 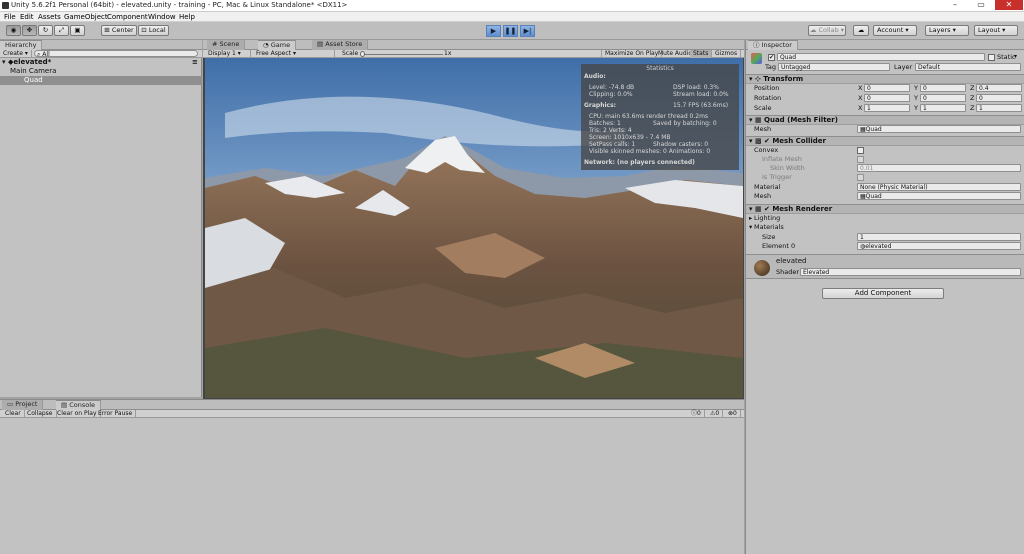 What do you see at coordinates (13, 414) in the screenshot?
I see `console-clear-button: Clear` at bounding box center [13, 414].